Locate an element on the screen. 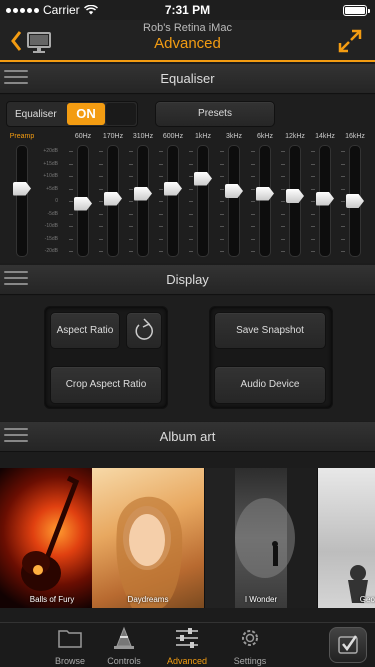 This screenshot has height=667, width=375. tab-settings-label: Settings is located at coordinates (250, 661).